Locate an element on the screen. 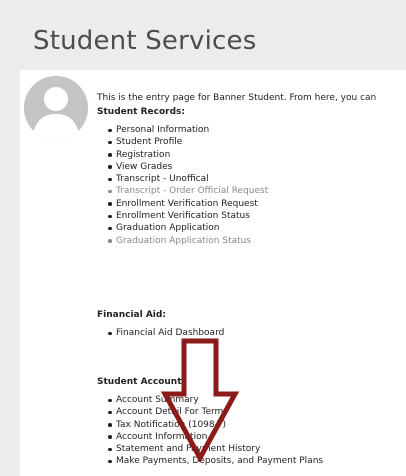  link-tax-notification-1098-t: Tax Notification (1098-T) is located at coordinates (215, 425).